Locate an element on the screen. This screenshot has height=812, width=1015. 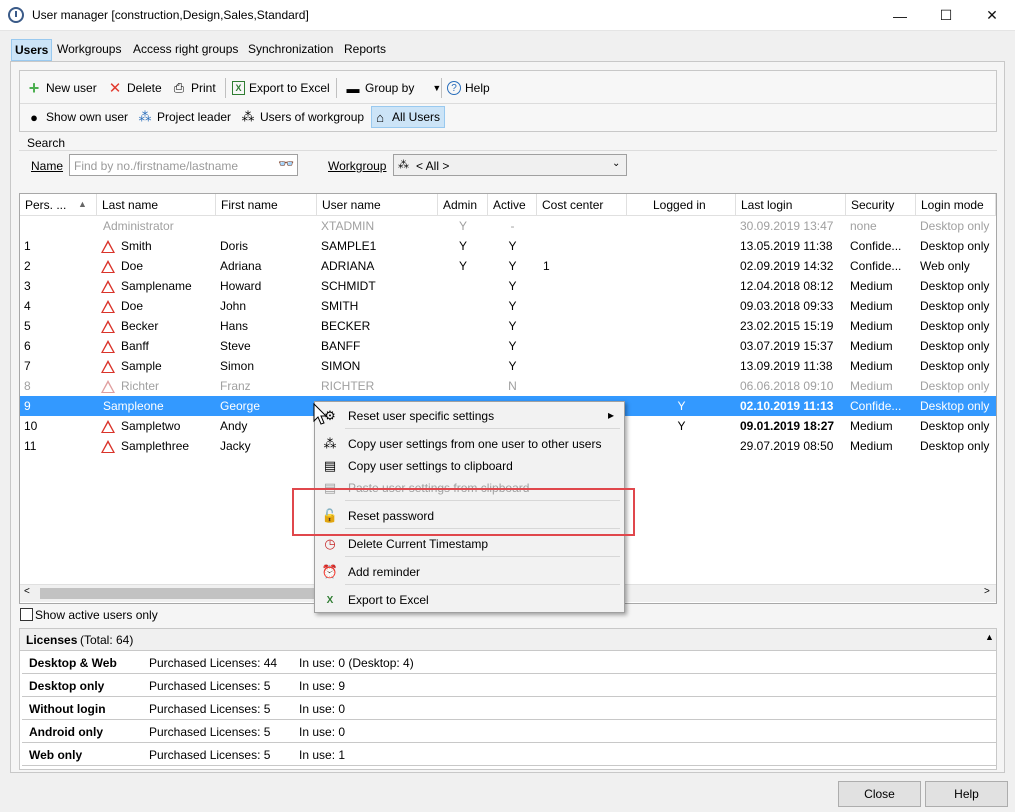
cell-admin: Y is located at coordinates (463, 266).